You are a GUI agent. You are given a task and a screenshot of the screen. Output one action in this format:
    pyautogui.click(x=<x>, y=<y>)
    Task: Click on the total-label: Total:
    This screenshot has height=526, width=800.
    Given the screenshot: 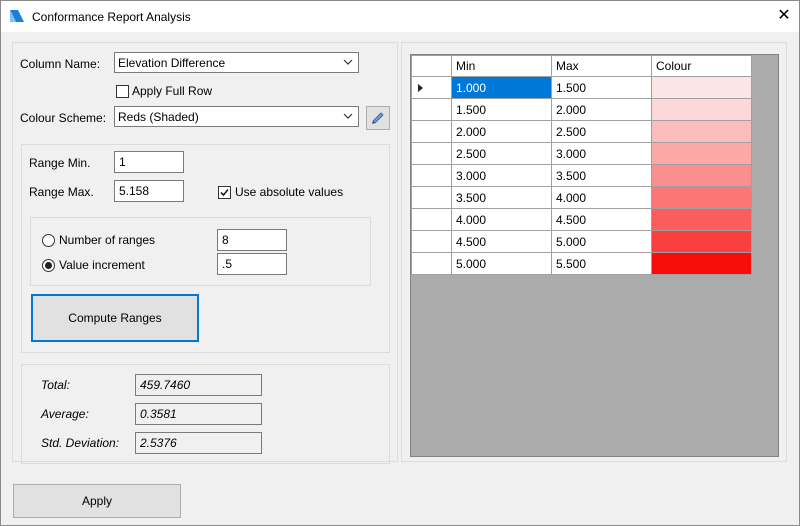 What is the action you would take?
    pyautogui.click(x=55, y=385)
    